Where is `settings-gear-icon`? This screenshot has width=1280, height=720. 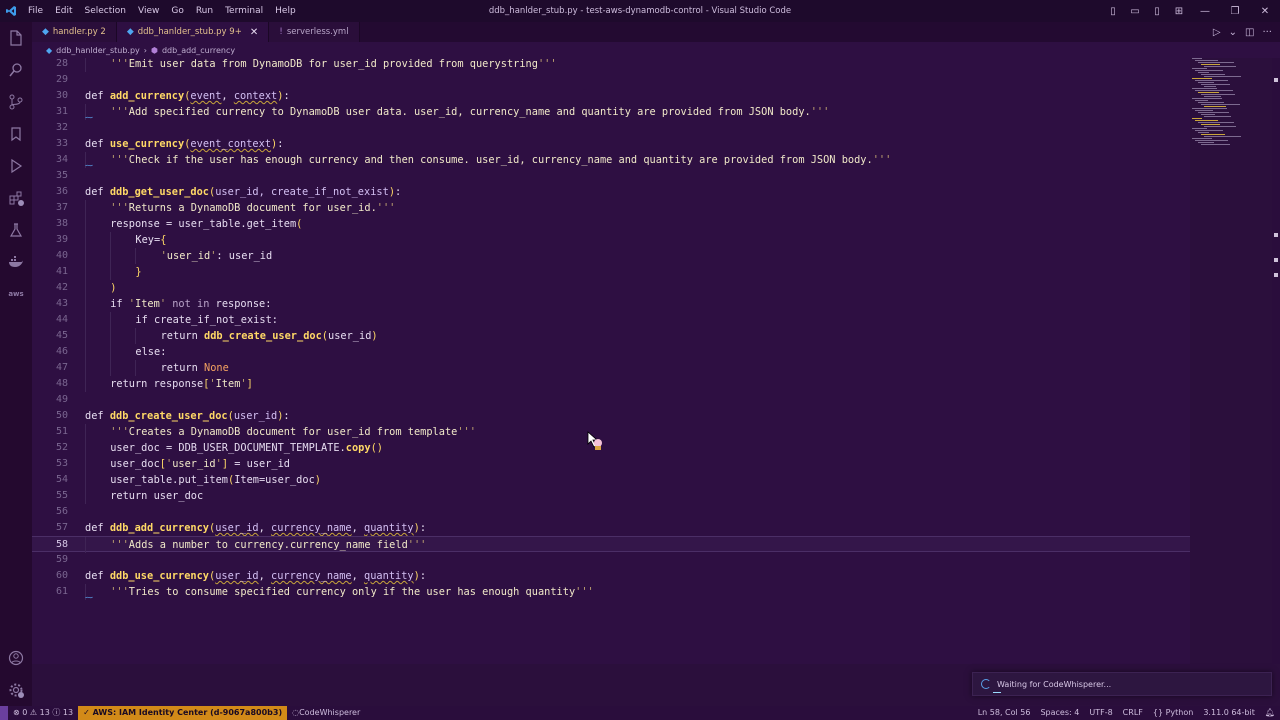 settings-gear-icon is located at coordinates (16, 690).